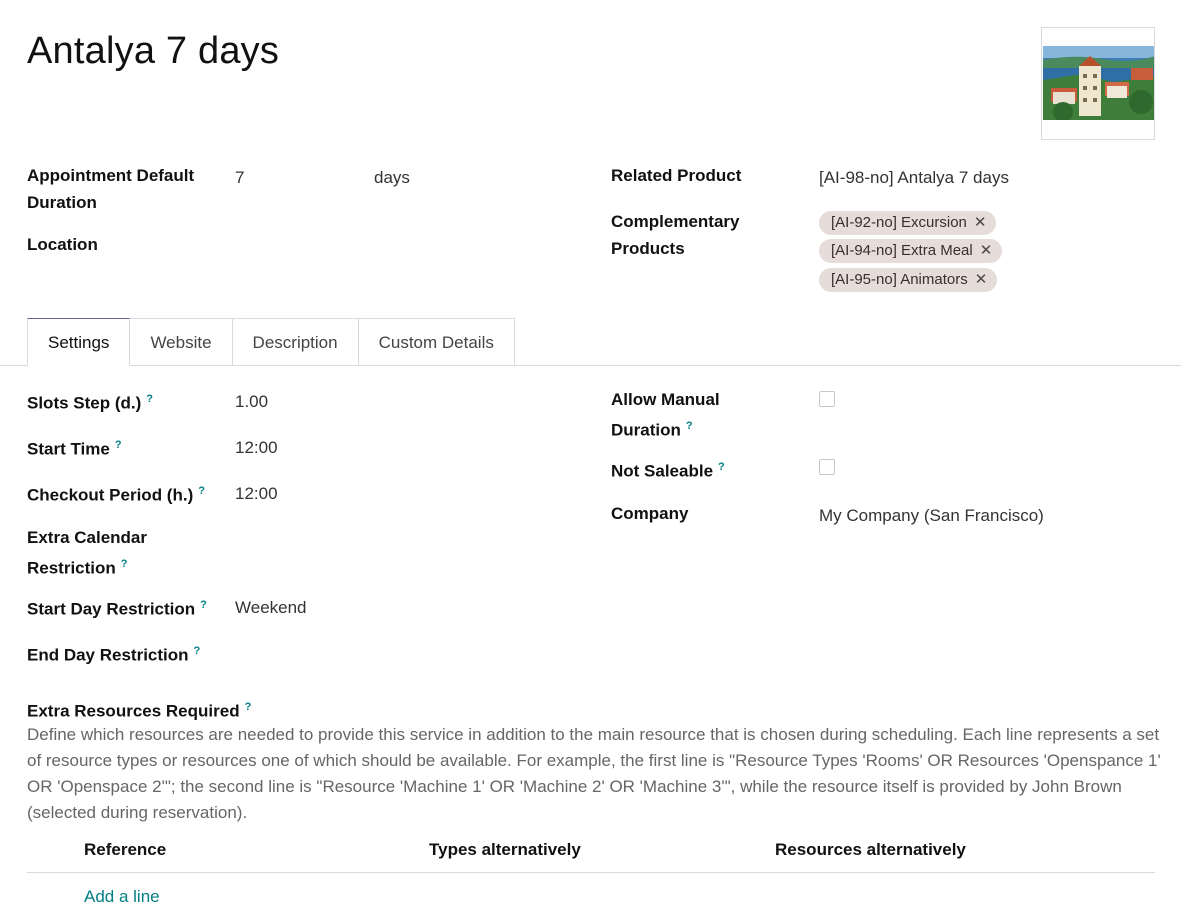 The image size is (1181, 916). I want to click on tag-label: [AI-92-no] Excursion, so click(899, 222).